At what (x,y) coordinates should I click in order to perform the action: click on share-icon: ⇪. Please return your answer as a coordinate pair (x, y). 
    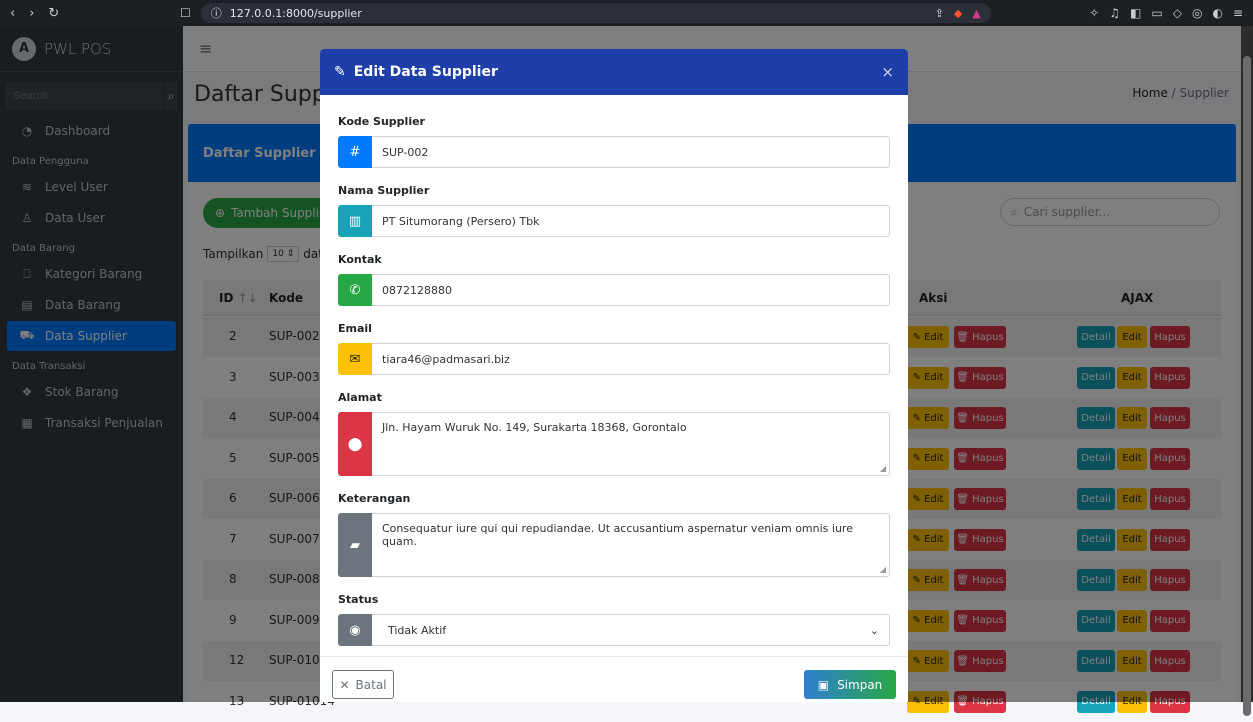
    Looking at the image, I should click on (939, 13).